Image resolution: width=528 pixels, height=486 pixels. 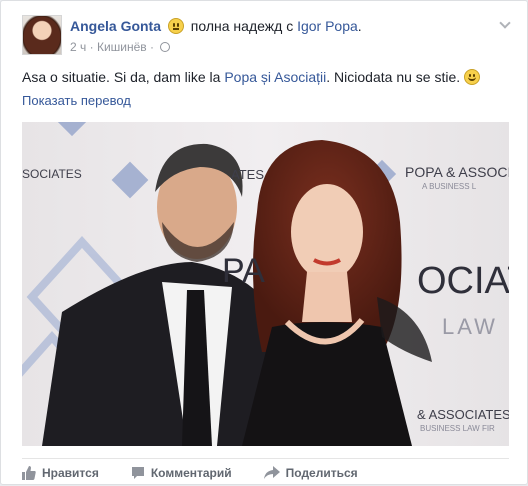 What do you see at coordinates (321, 472) in the screenshot?
I see `share-label: Поделиться` at bounding box center [321, 472].